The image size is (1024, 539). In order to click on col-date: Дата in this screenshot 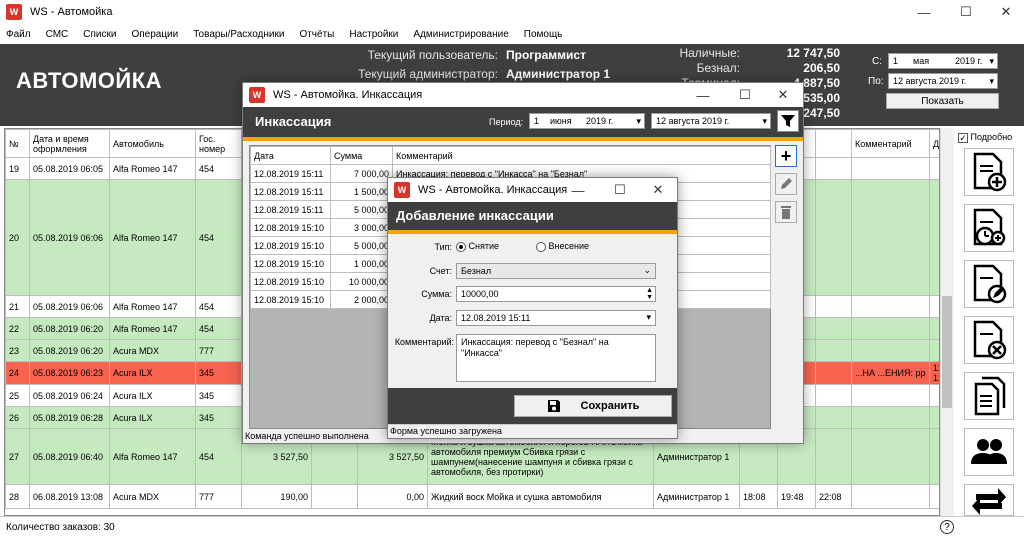, I will do `click(290, 155)`.